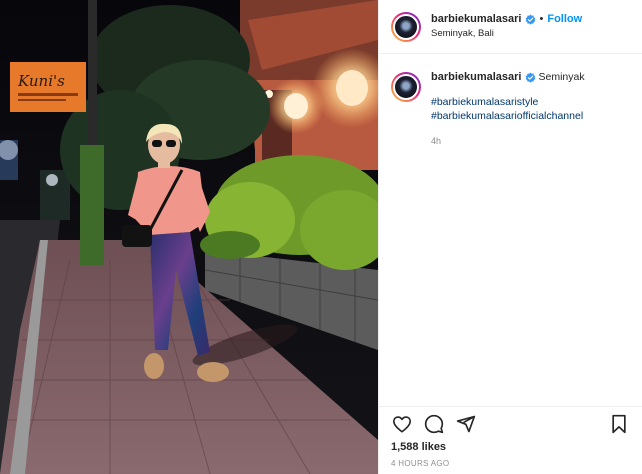  I want to click on post-timestamp: 4 HOURS AGO, so click(510, 463).